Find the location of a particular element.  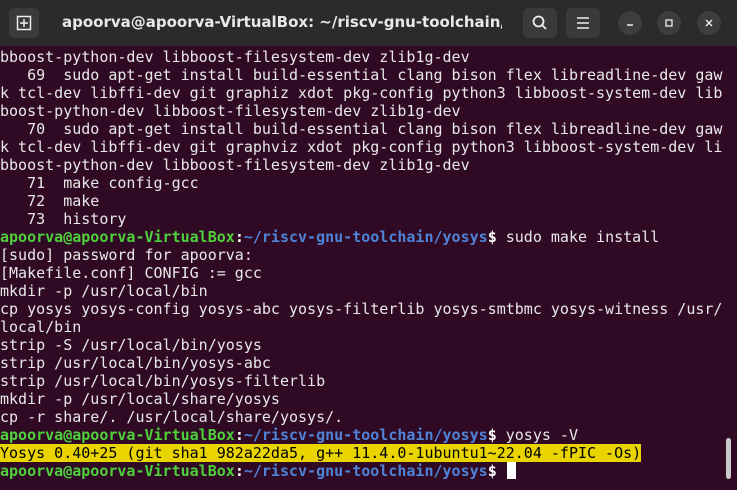

maximize-icon is located at coordinates (669, 23).